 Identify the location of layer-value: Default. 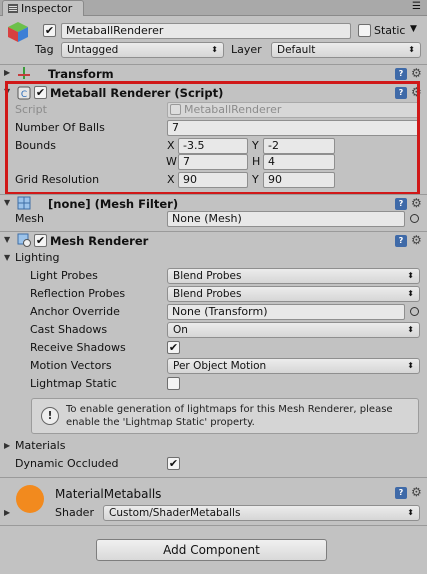
(296, 50).